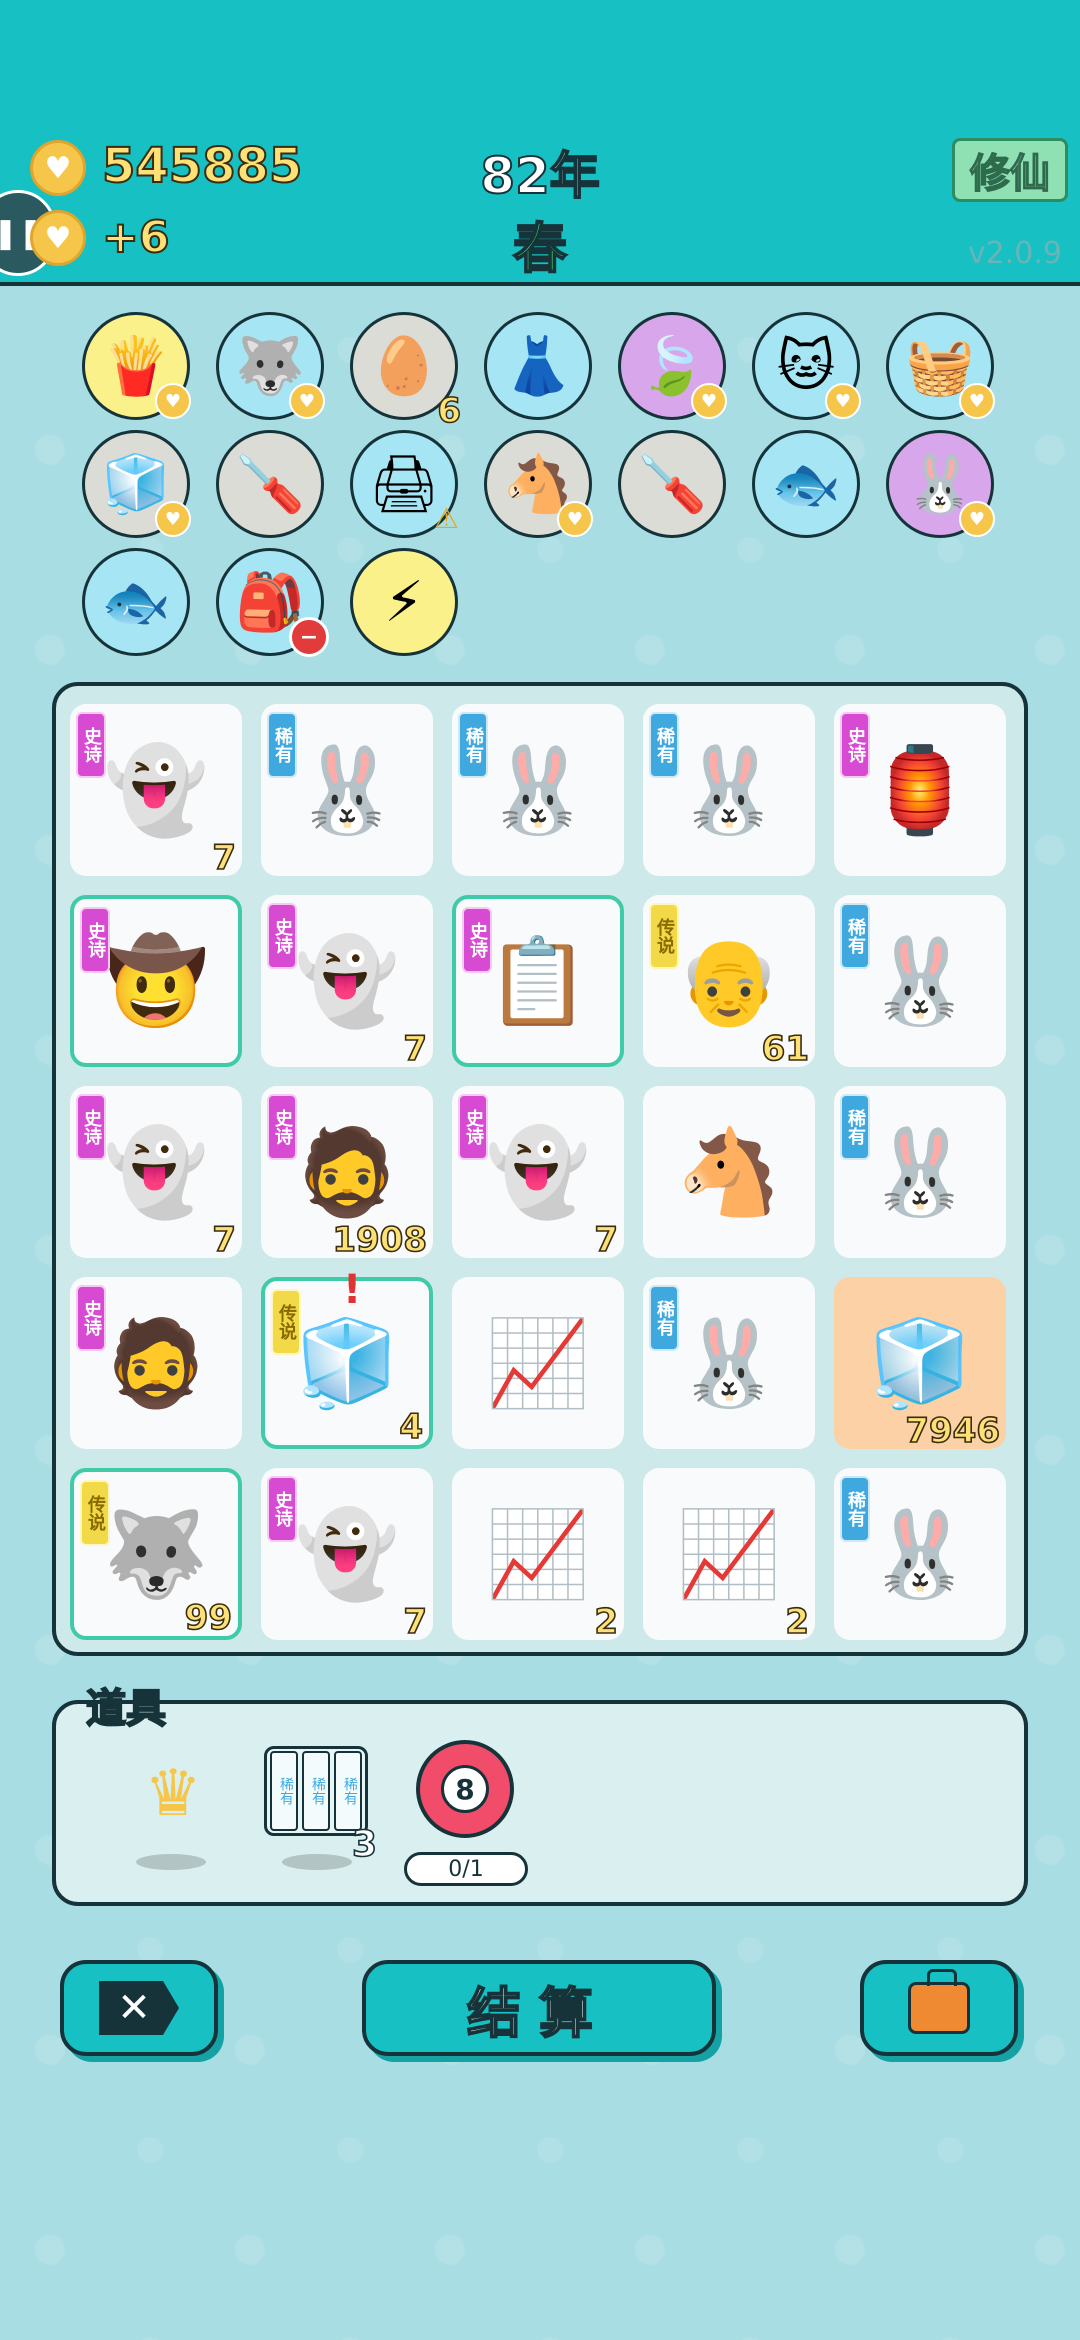 This screenshot has height=2340, width=1080. Describe the element at coordinates (316, 1791) in the screenshot. I see `rare-pack-prop: 稀有 稀有 稀有` at that location.